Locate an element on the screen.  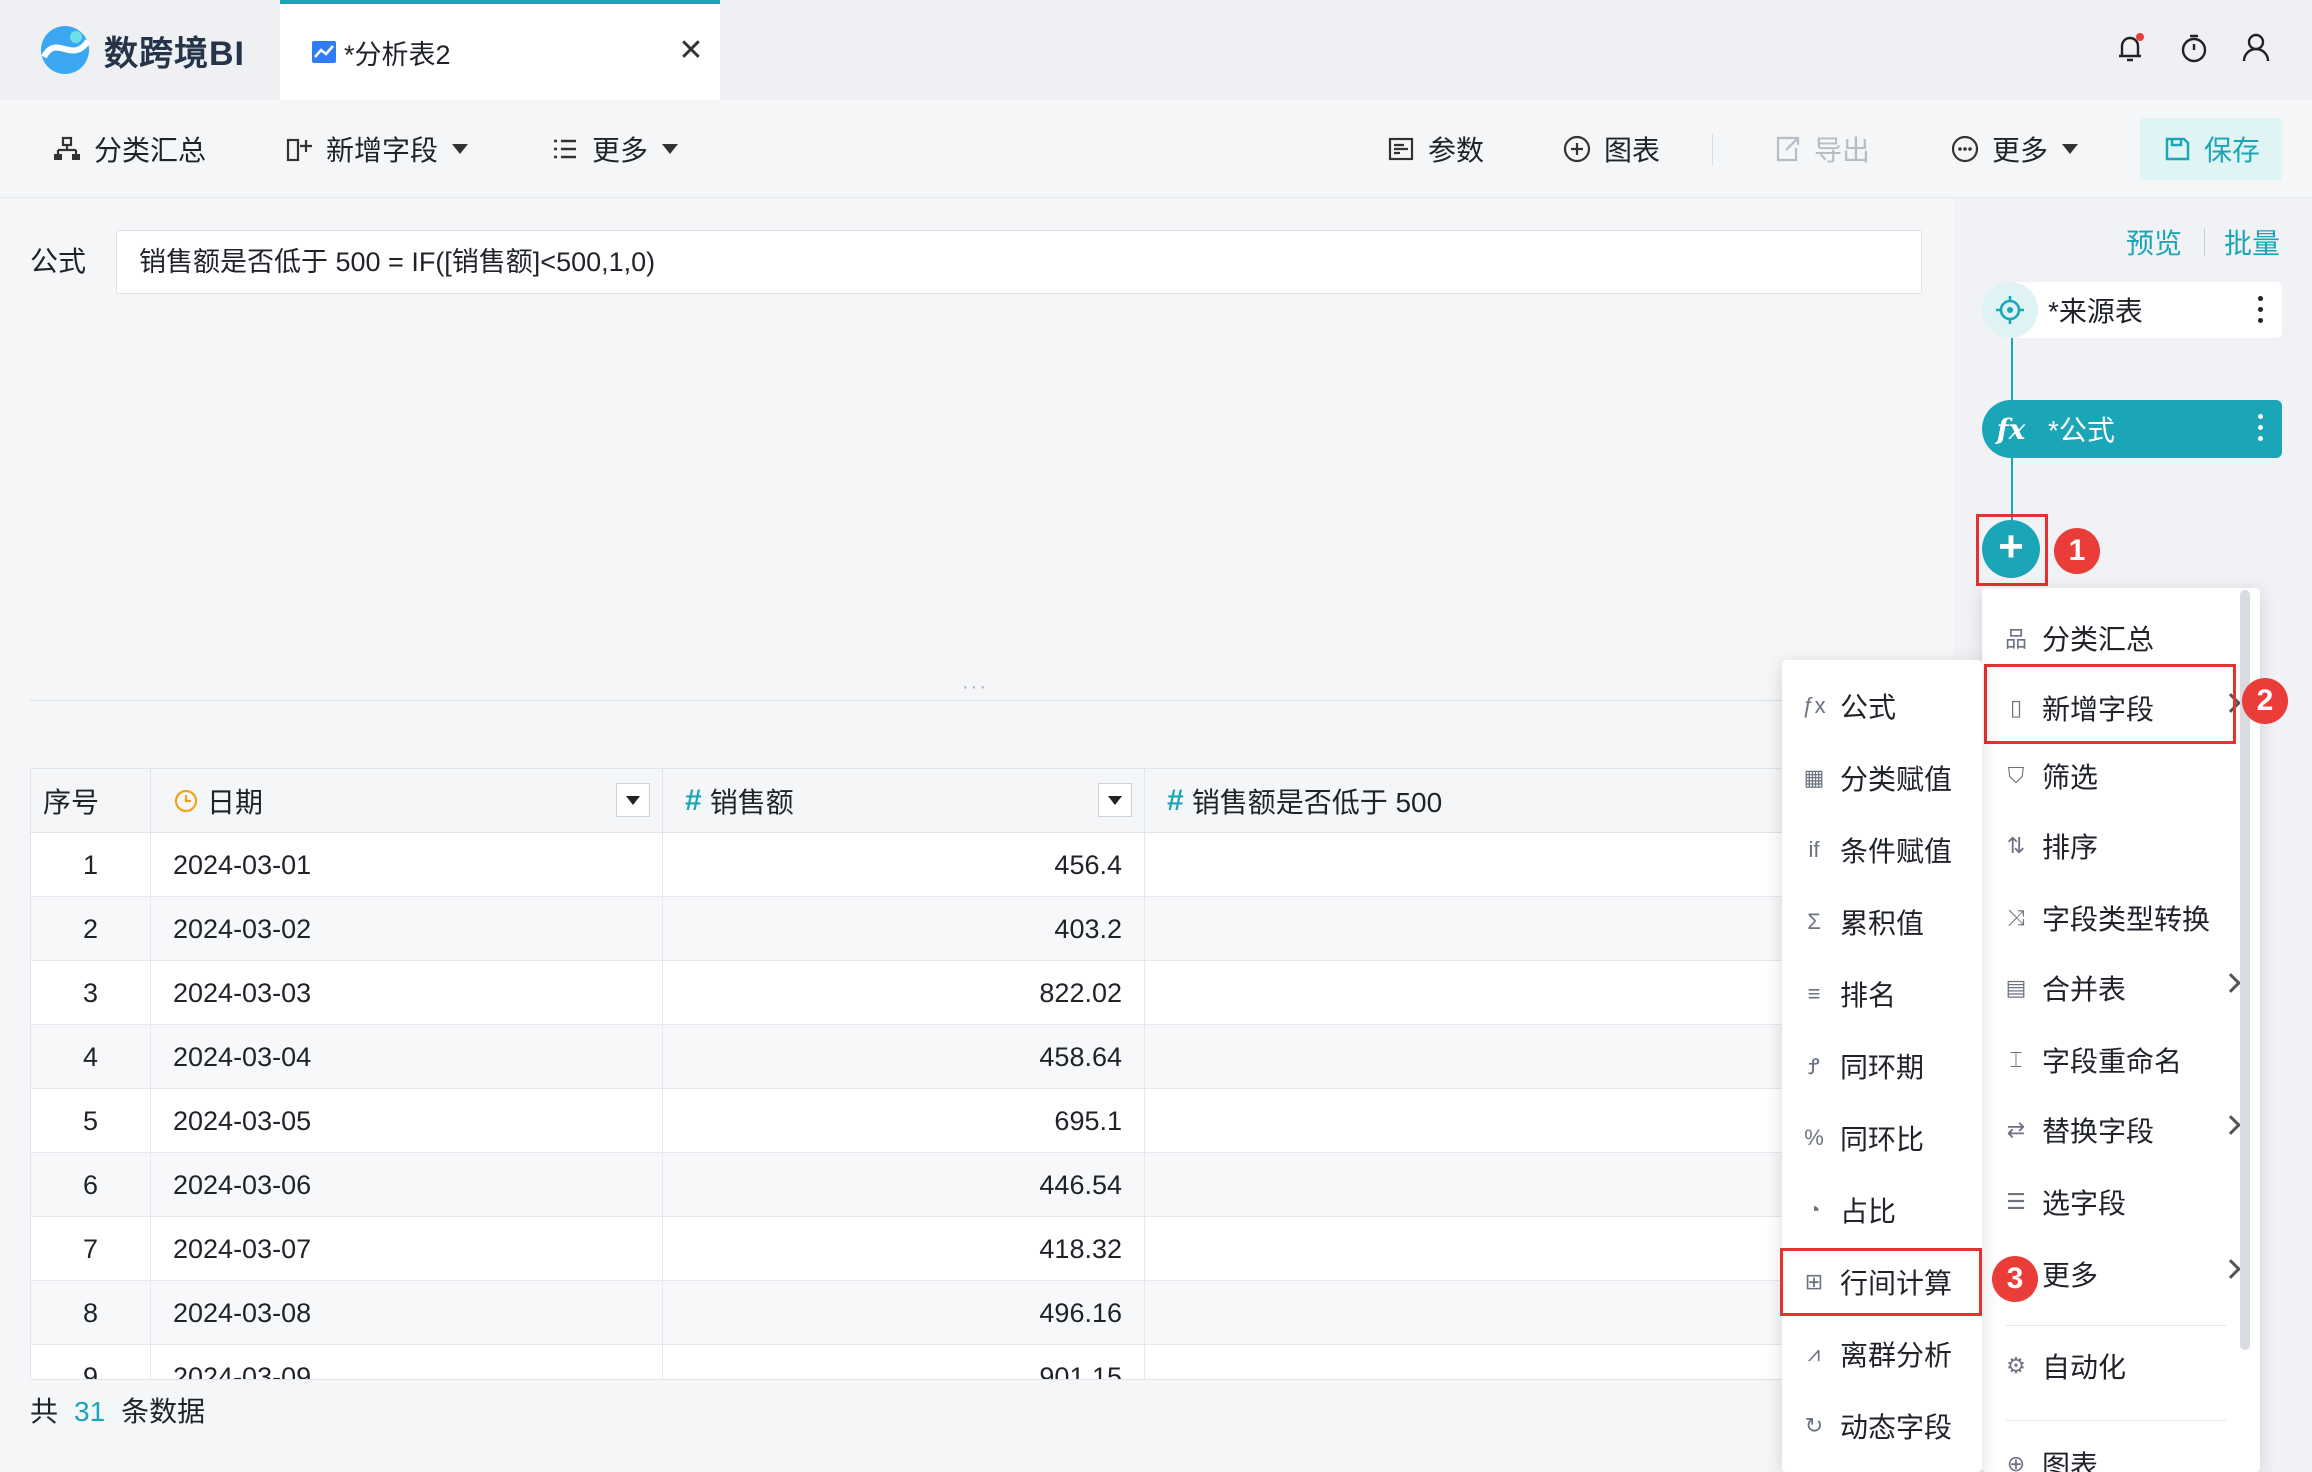
resize-handle: ··· is located at coordinates (975, 687).